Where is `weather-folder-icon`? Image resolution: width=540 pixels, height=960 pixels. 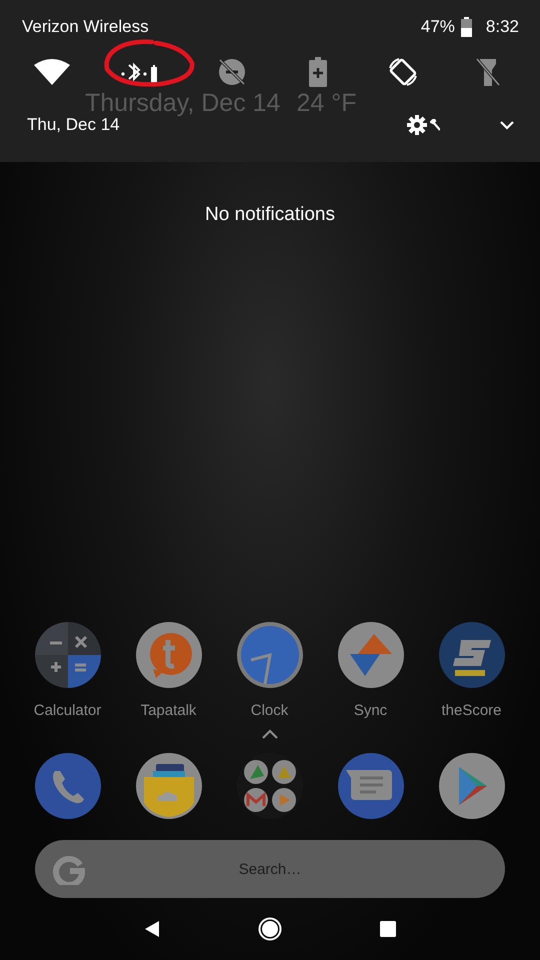
weather-folder-icon is located at coordinates (169, 786).